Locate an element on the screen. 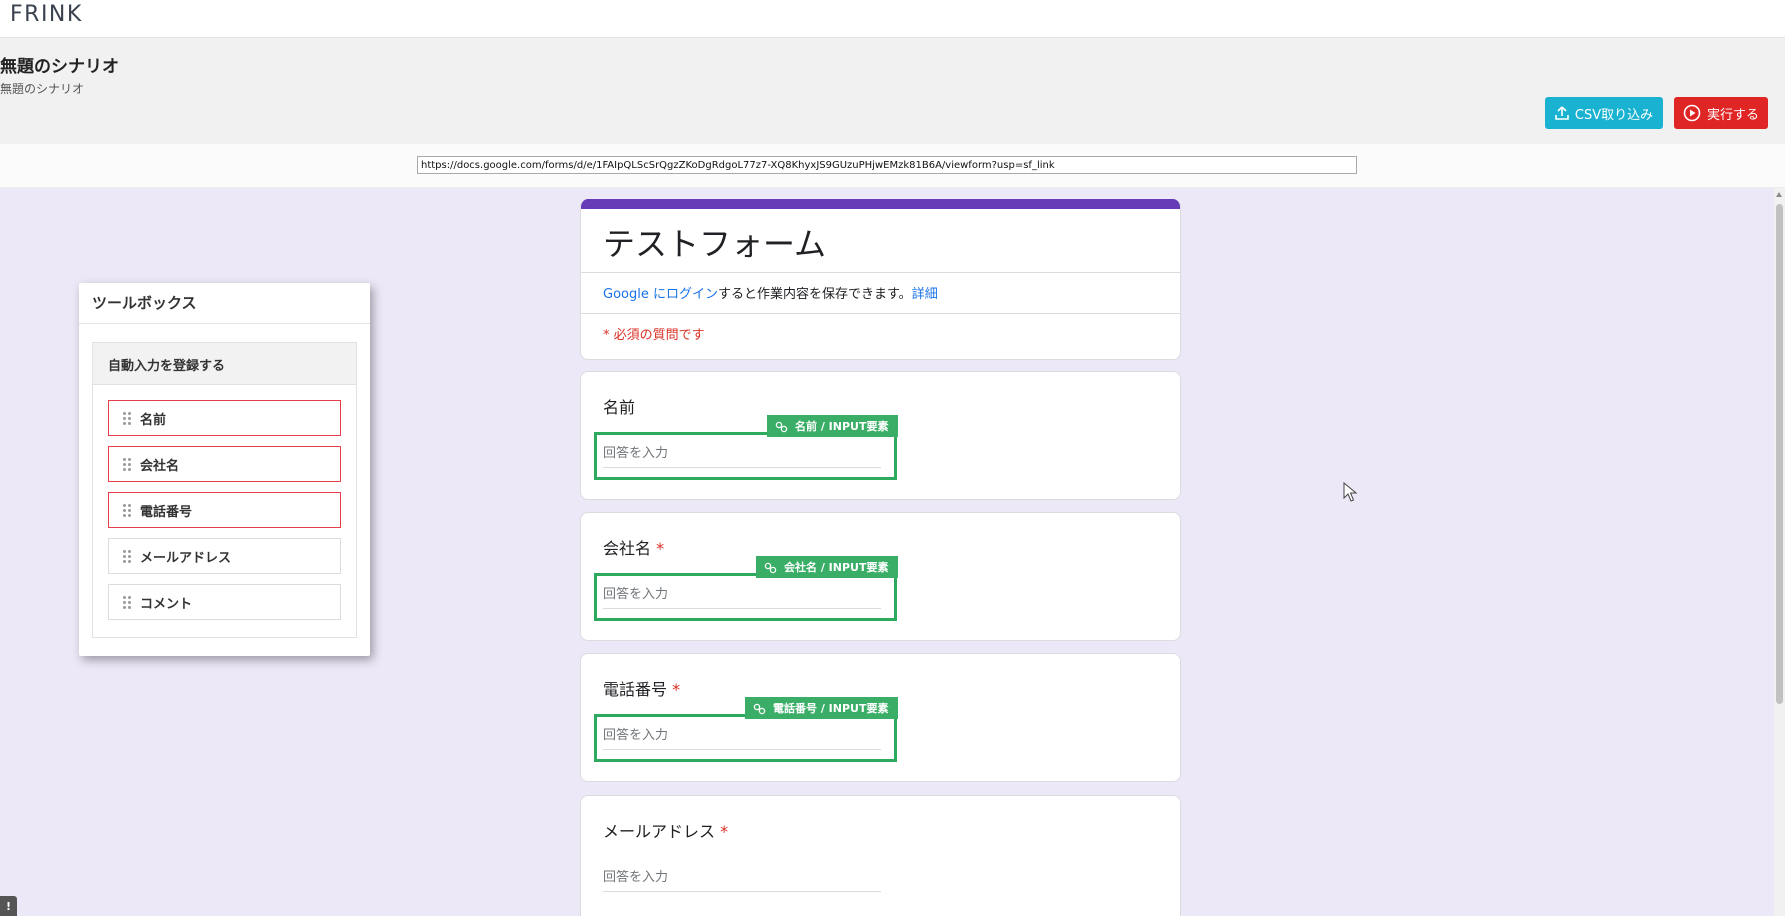  toolbox-title: ツールボックス is located at coordinates (144, 303).